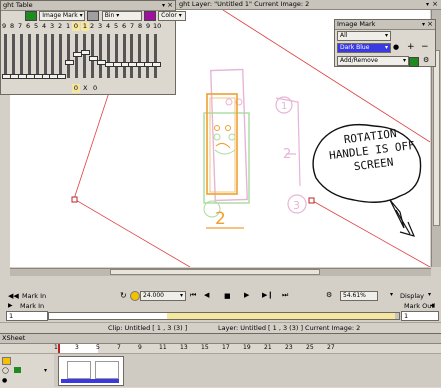 This screenshot has width=441, height=388. What do you see at coordinates (193, 295) in the screenshot?
I see `go-to-start-button: ⏮` at bounding box center [193, 295].